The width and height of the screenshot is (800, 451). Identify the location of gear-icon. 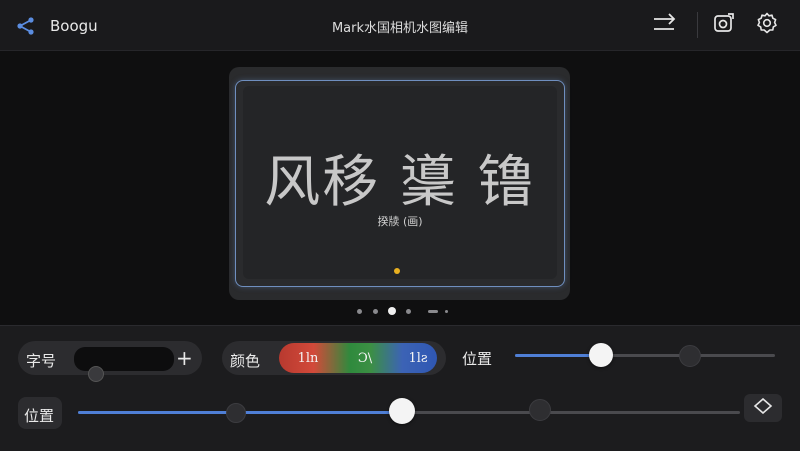
(767, 25).